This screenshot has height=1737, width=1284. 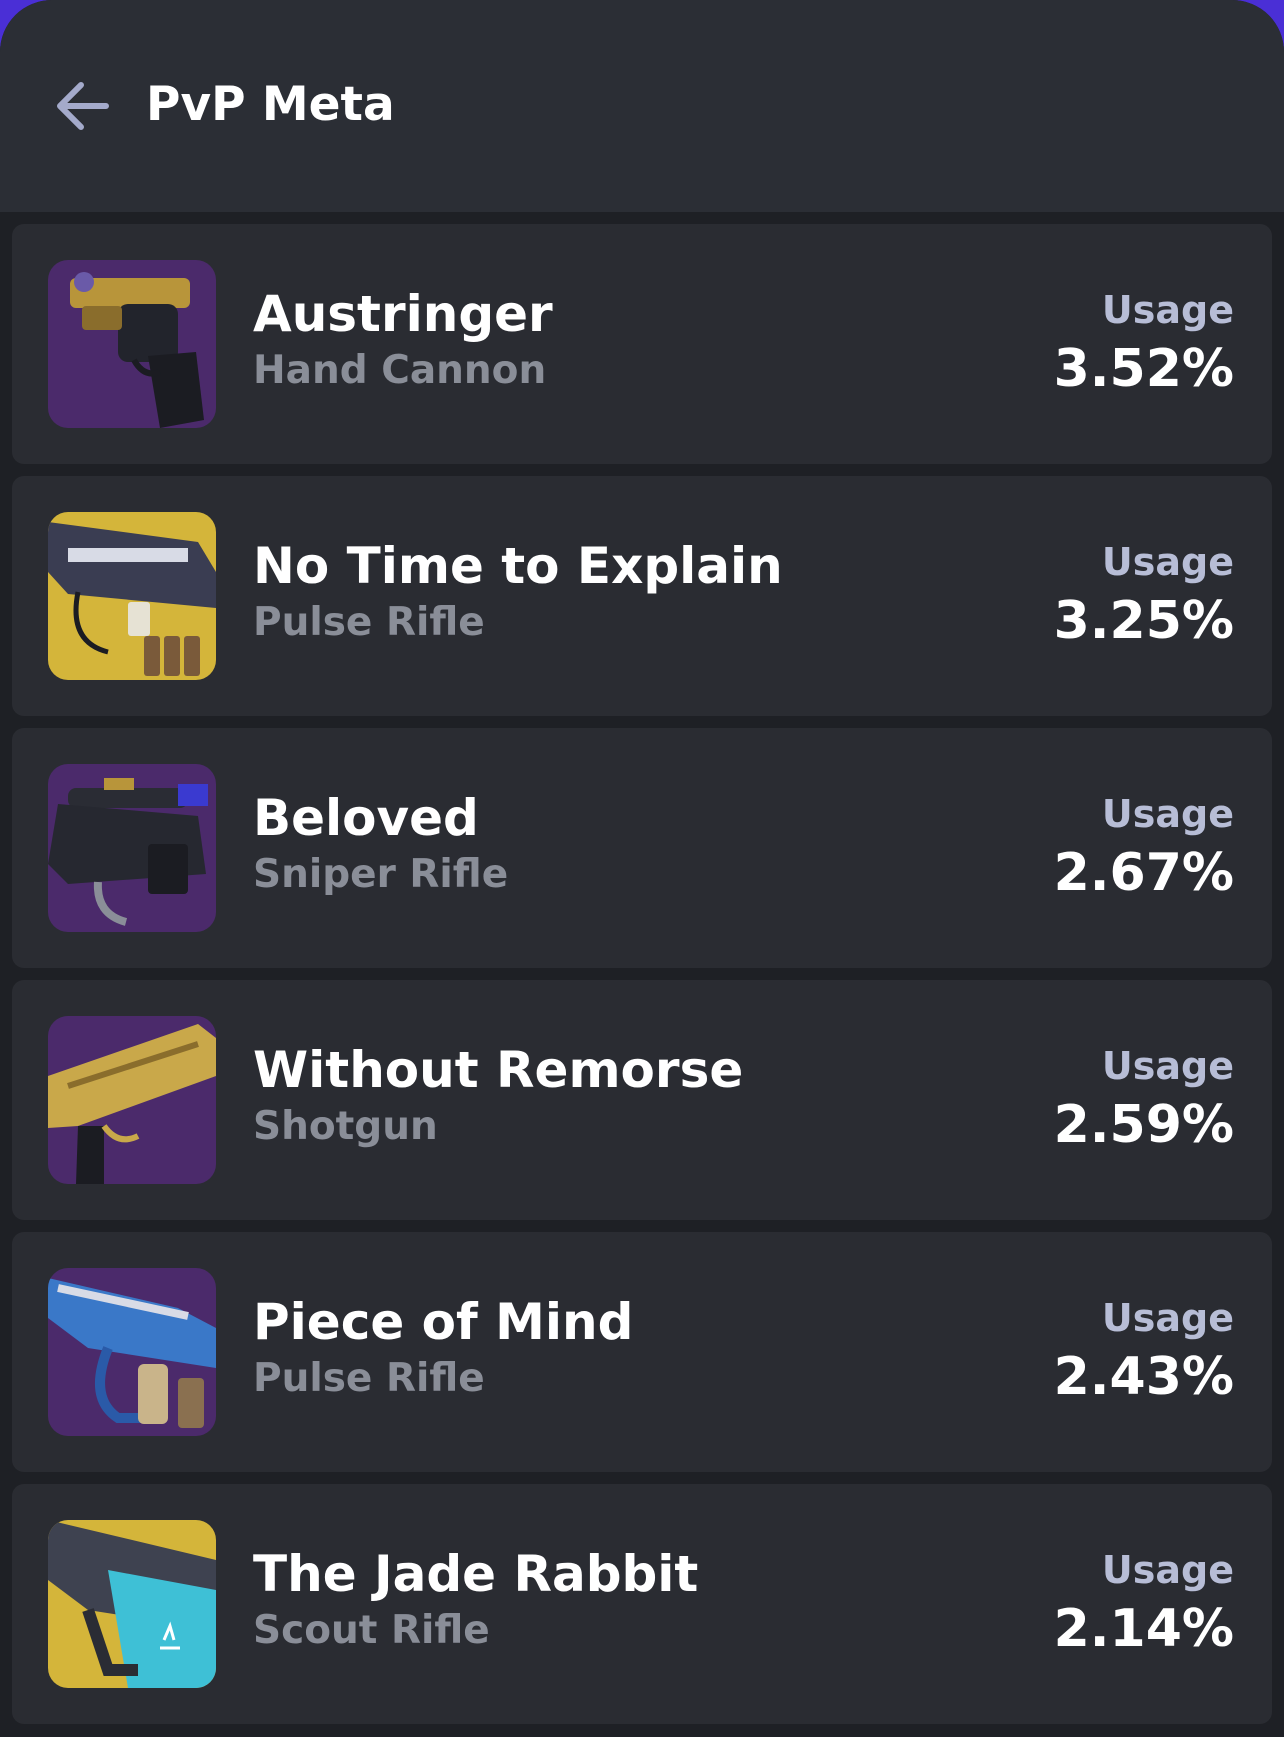 What do you see at coordinates (642, 106) in the screenshot?
I see `header: PvP Meta` at bounding box center [642, 106].